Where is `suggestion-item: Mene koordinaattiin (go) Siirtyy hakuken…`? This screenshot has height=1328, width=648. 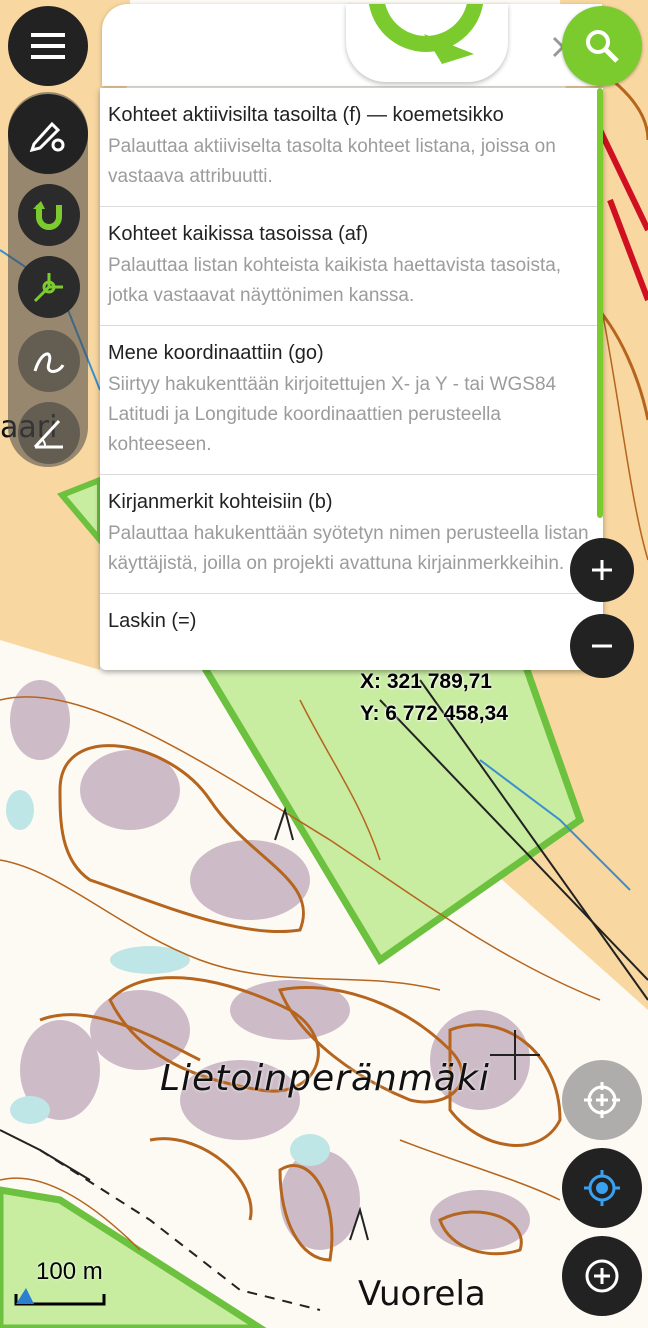 suggestion-item: Mene koordinaattiin (go) Siirtyy hakuken… is located at coordinates (351, 400).